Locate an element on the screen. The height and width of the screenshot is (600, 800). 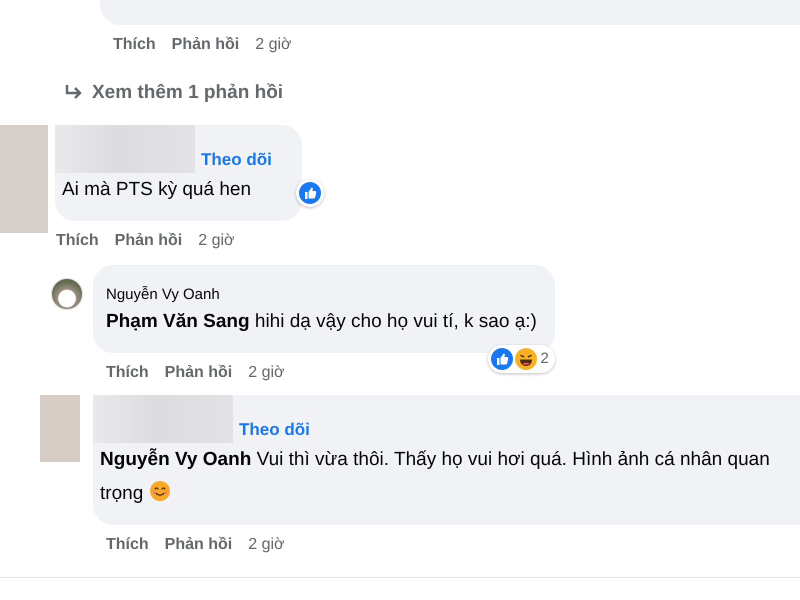
avatar-photo is located at coordinates (67, 294).